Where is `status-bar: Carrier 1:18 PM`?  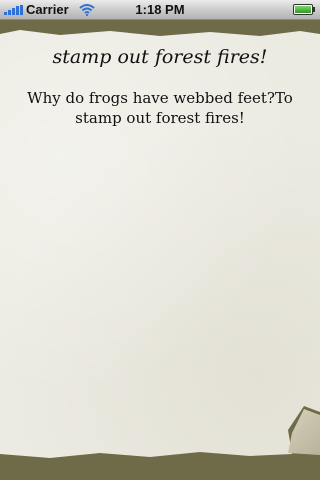
status-bar: Carrier 1:18 PM is located at coordinates (160, 10).